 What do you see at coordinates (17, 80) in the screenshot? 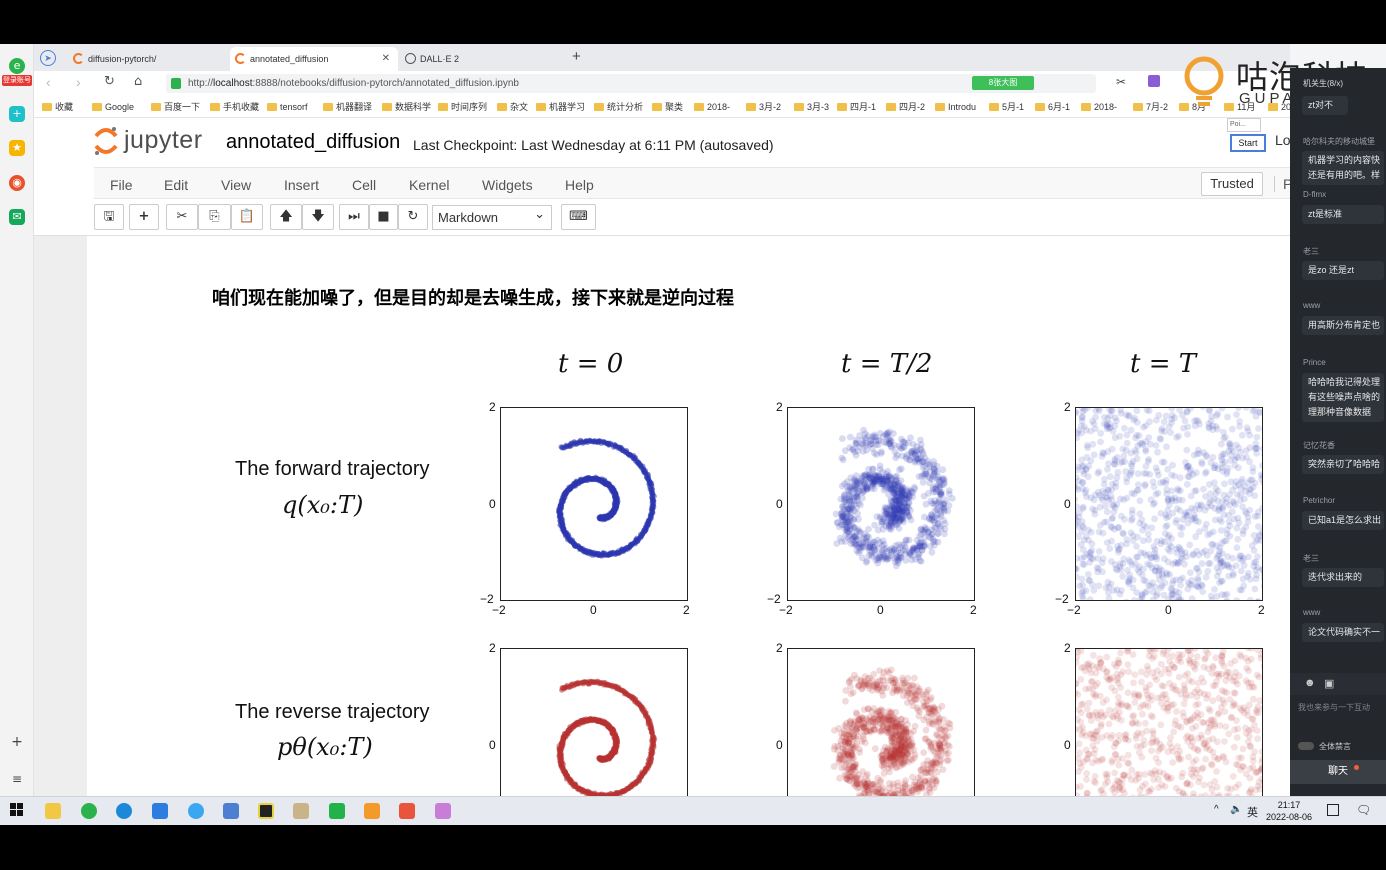
I see `login-badge: 登录账号` at bounding box center [17, 80].